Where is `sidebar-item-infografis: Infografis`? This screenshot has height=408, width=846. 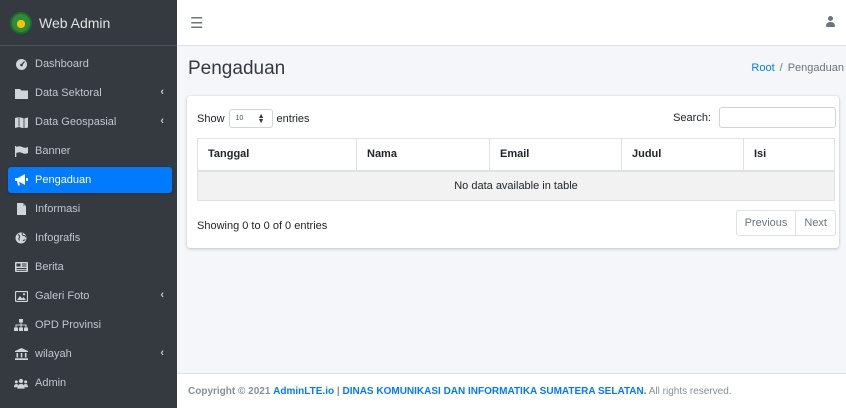
sidebar-item-infografis: Infografis is located at coordinates (90, 238).